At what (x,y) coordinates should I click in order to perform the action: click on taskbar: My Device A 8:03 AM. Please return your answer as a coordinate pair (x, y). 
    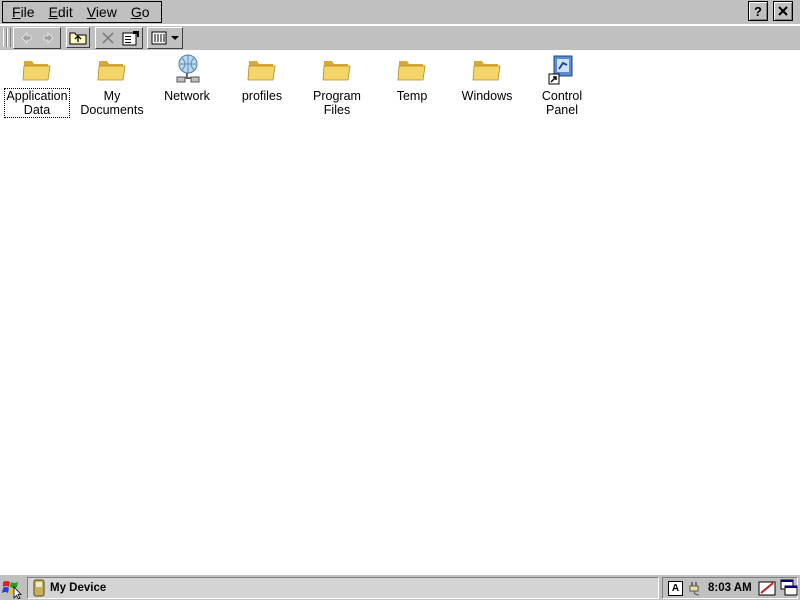
    Looking at the image, I should click on (400, 587).